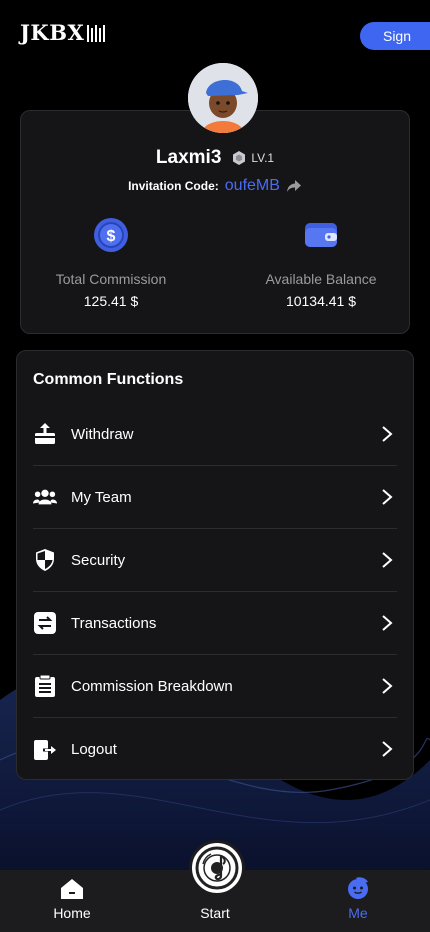 Image resolution: width=430 pixels, height=932 pixels. I want to click on nav-start: Start, so click(215, 886).